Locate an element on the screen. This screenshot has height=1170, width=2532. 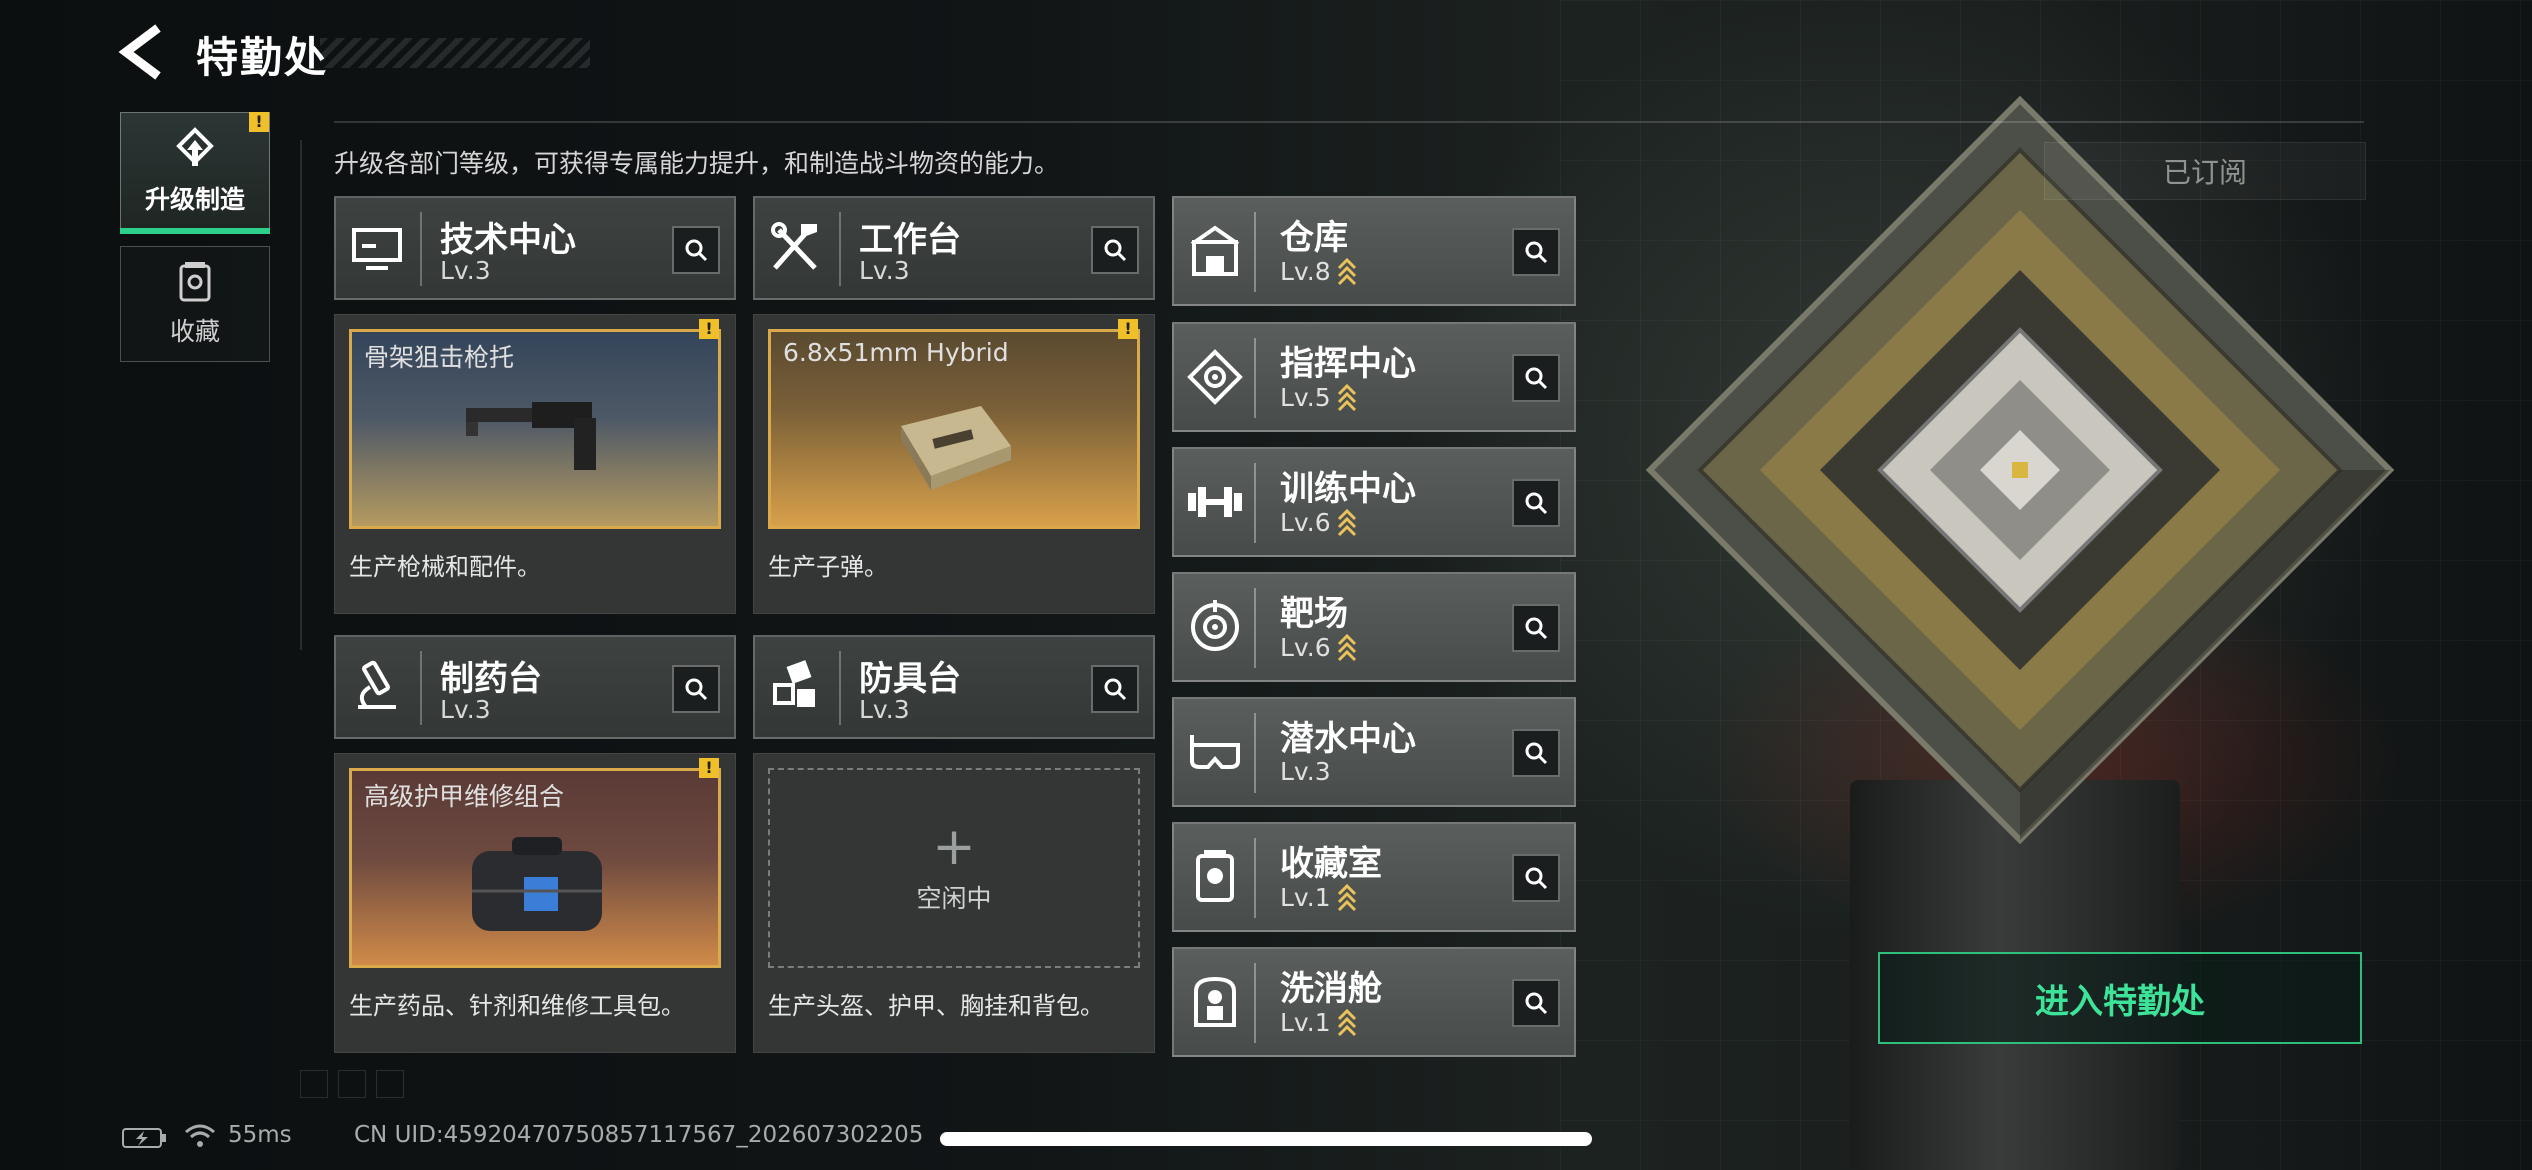
facility-command-center: 指挥中心 Lv.5 is located at coordinates (1374, 377).